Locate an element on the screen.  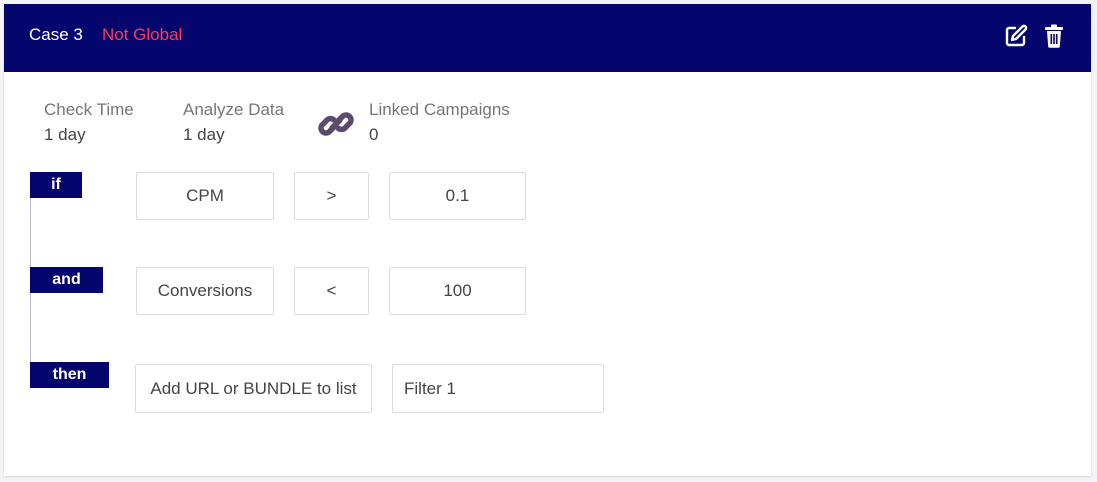
if-value-field: 0.1 is located at coordinates (457, 196).